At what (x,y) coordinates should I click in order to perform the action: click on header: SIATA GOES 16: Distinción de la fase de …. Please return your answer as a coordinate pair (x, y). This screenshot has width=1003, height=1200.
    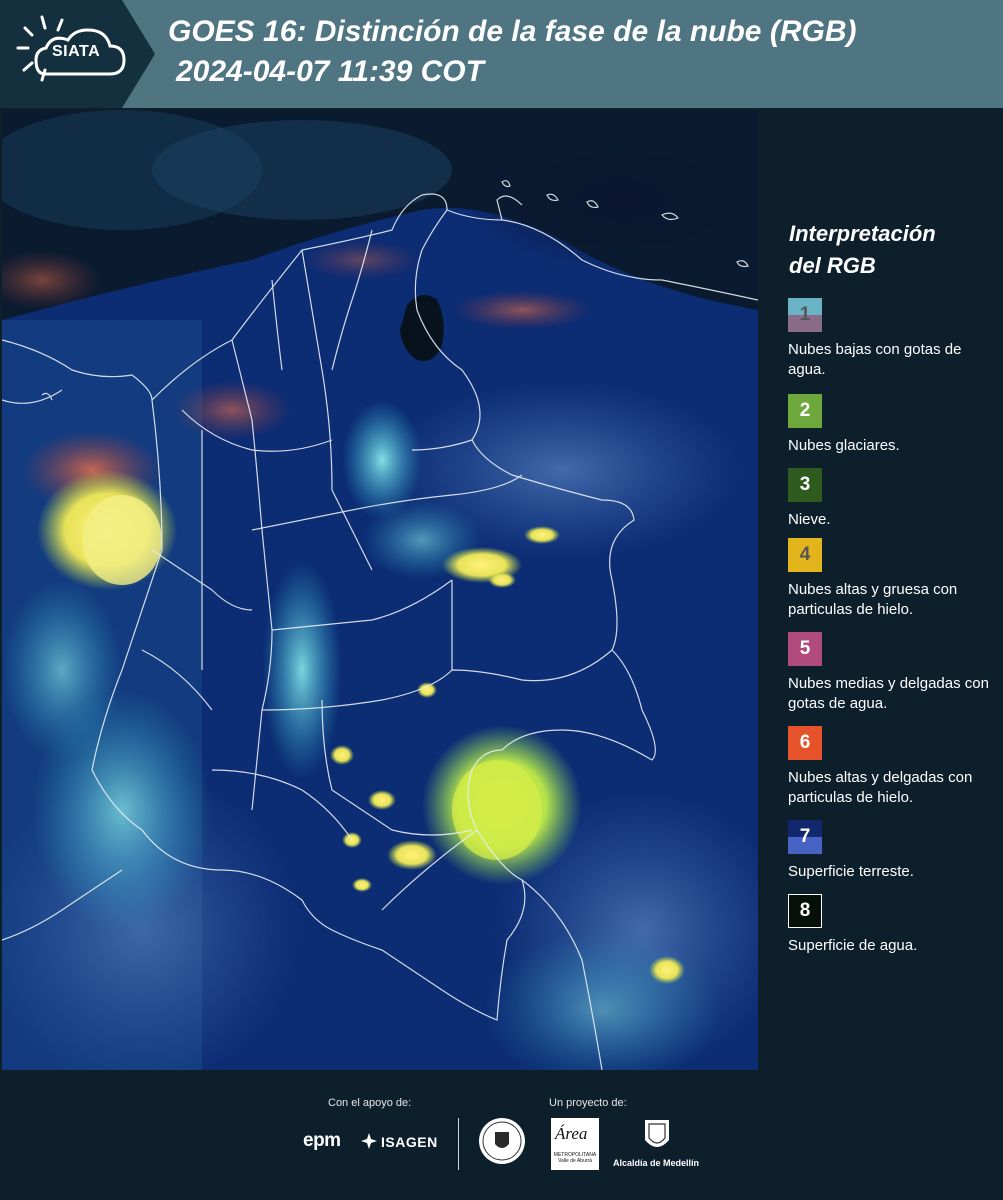
    Looking at the image, I should click on (501, 54).